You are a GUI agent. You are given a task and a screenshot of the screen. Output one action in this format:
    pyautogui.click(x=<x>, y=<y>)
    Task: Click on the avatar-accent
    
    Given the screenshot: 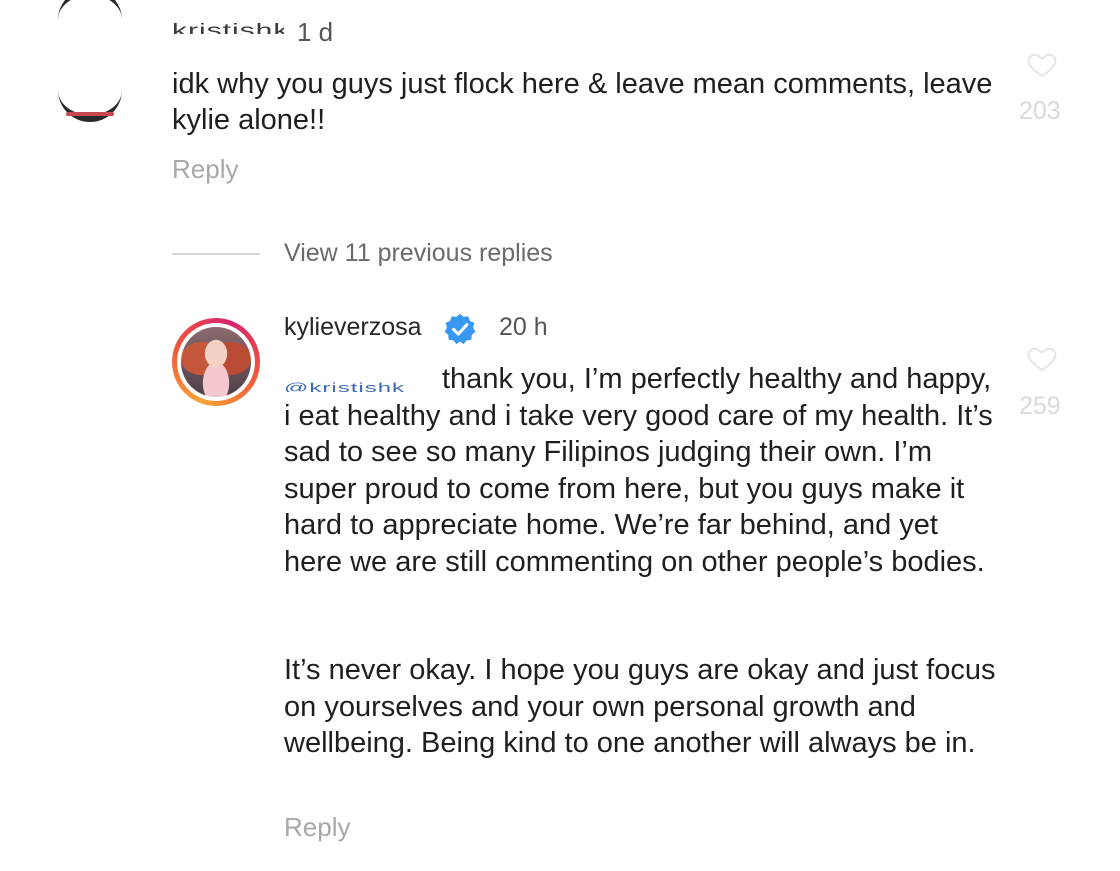 What is the action you would take?
    pyautogui.click(x=90, y=114)
    